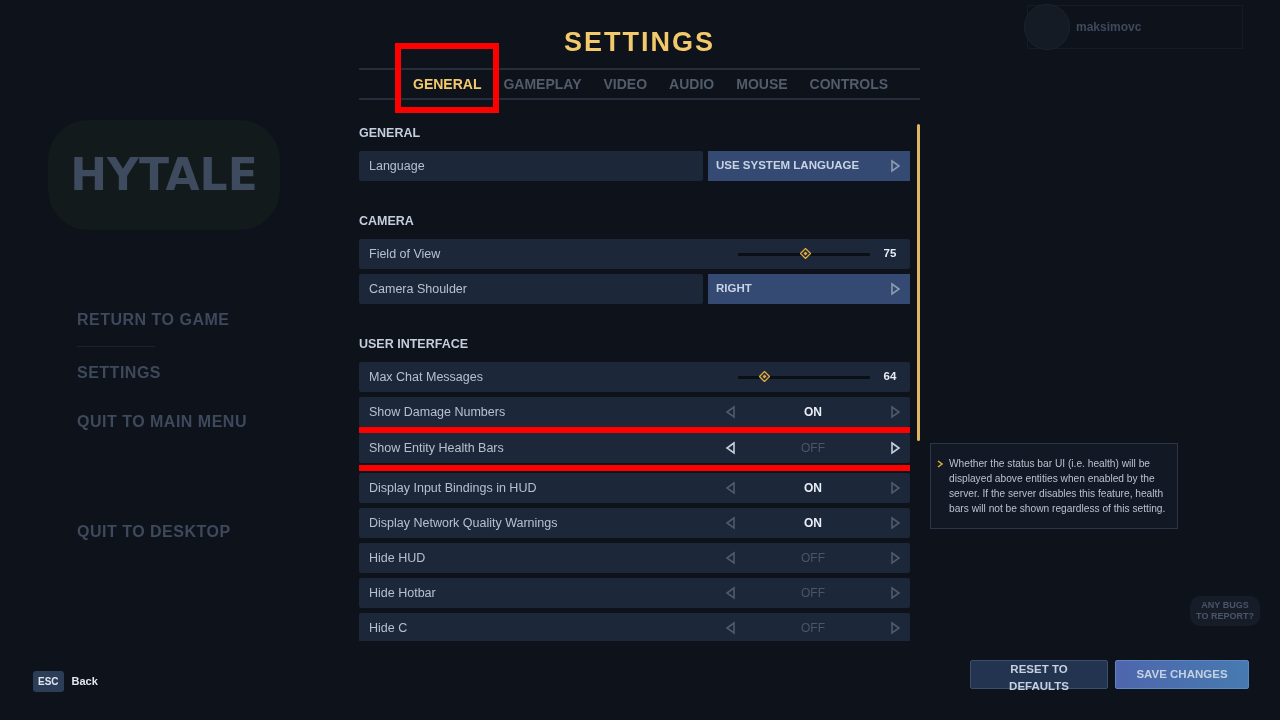 The width and height of the screenshot is (1280, 720). Describe the element at coordinates (1225, 611) in the screenshot. I see `speech-bubble: ANY BUGS TO REPORT?` at that location.